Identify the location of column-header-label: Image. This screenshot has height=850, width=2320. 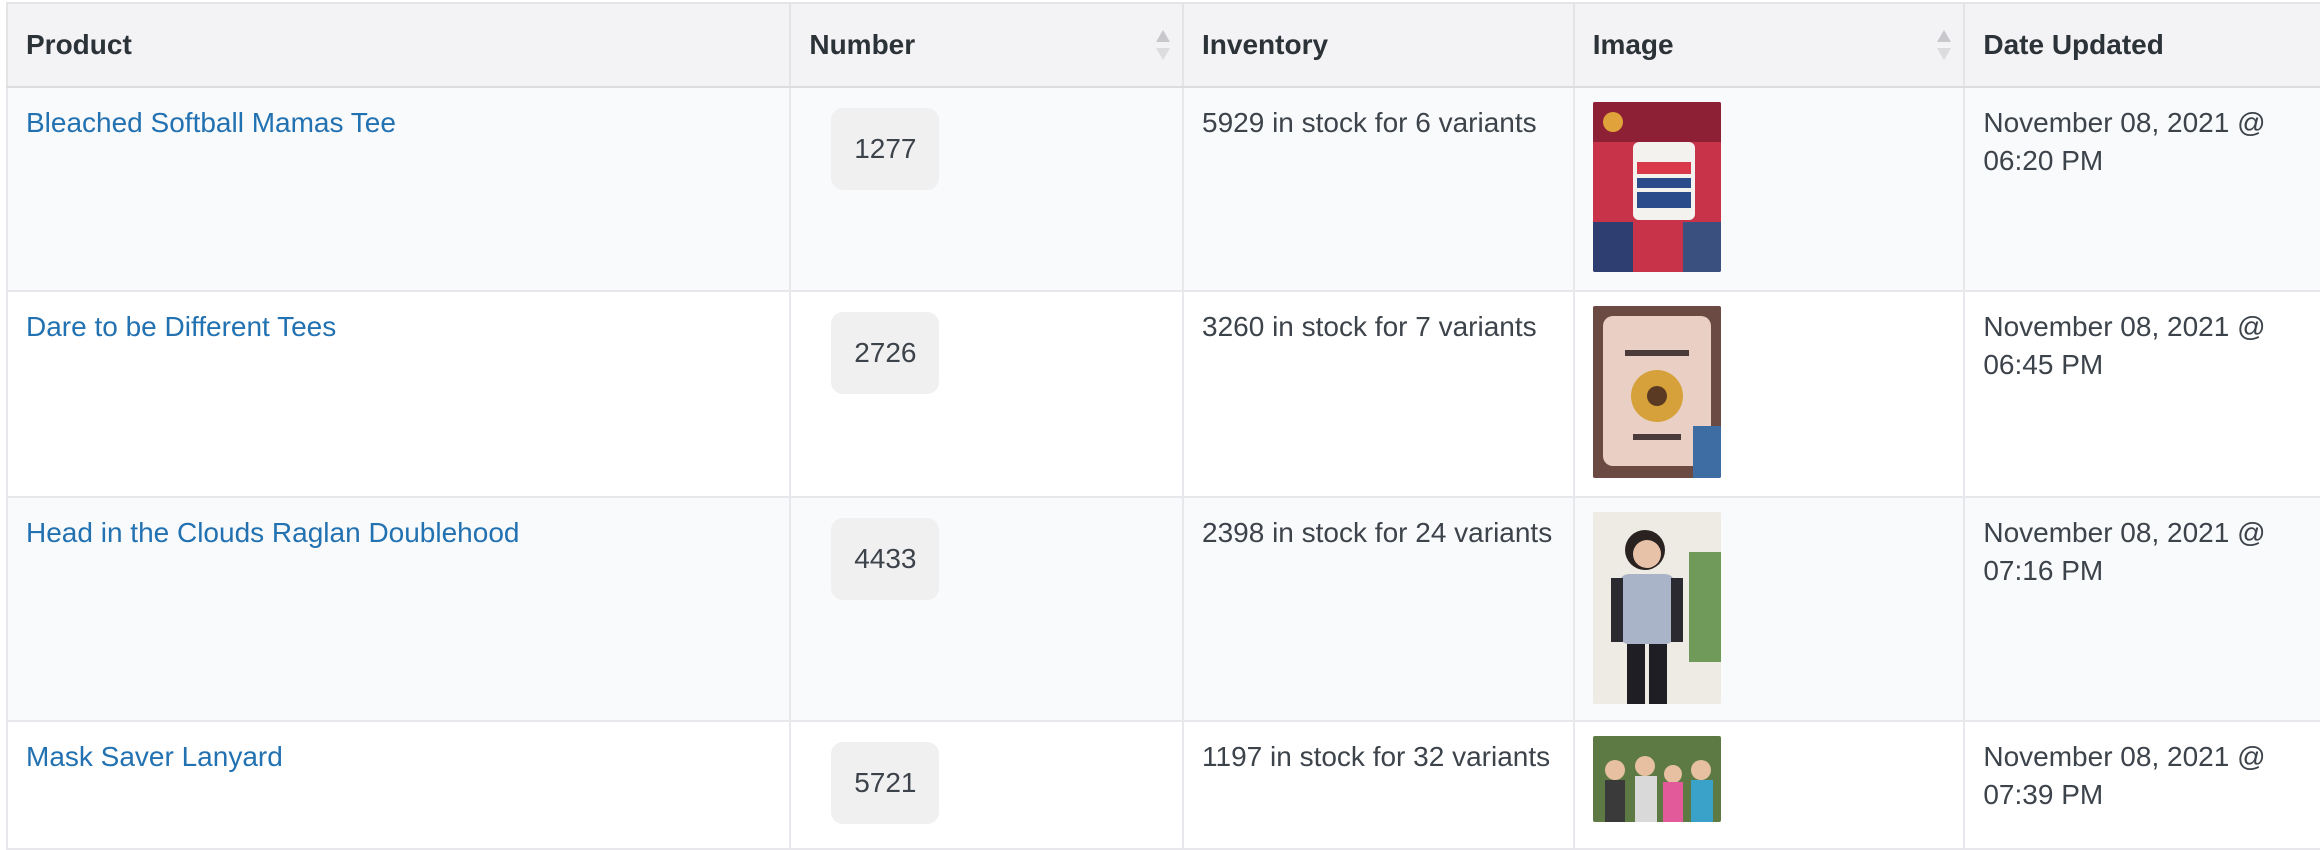
(1633, 44).